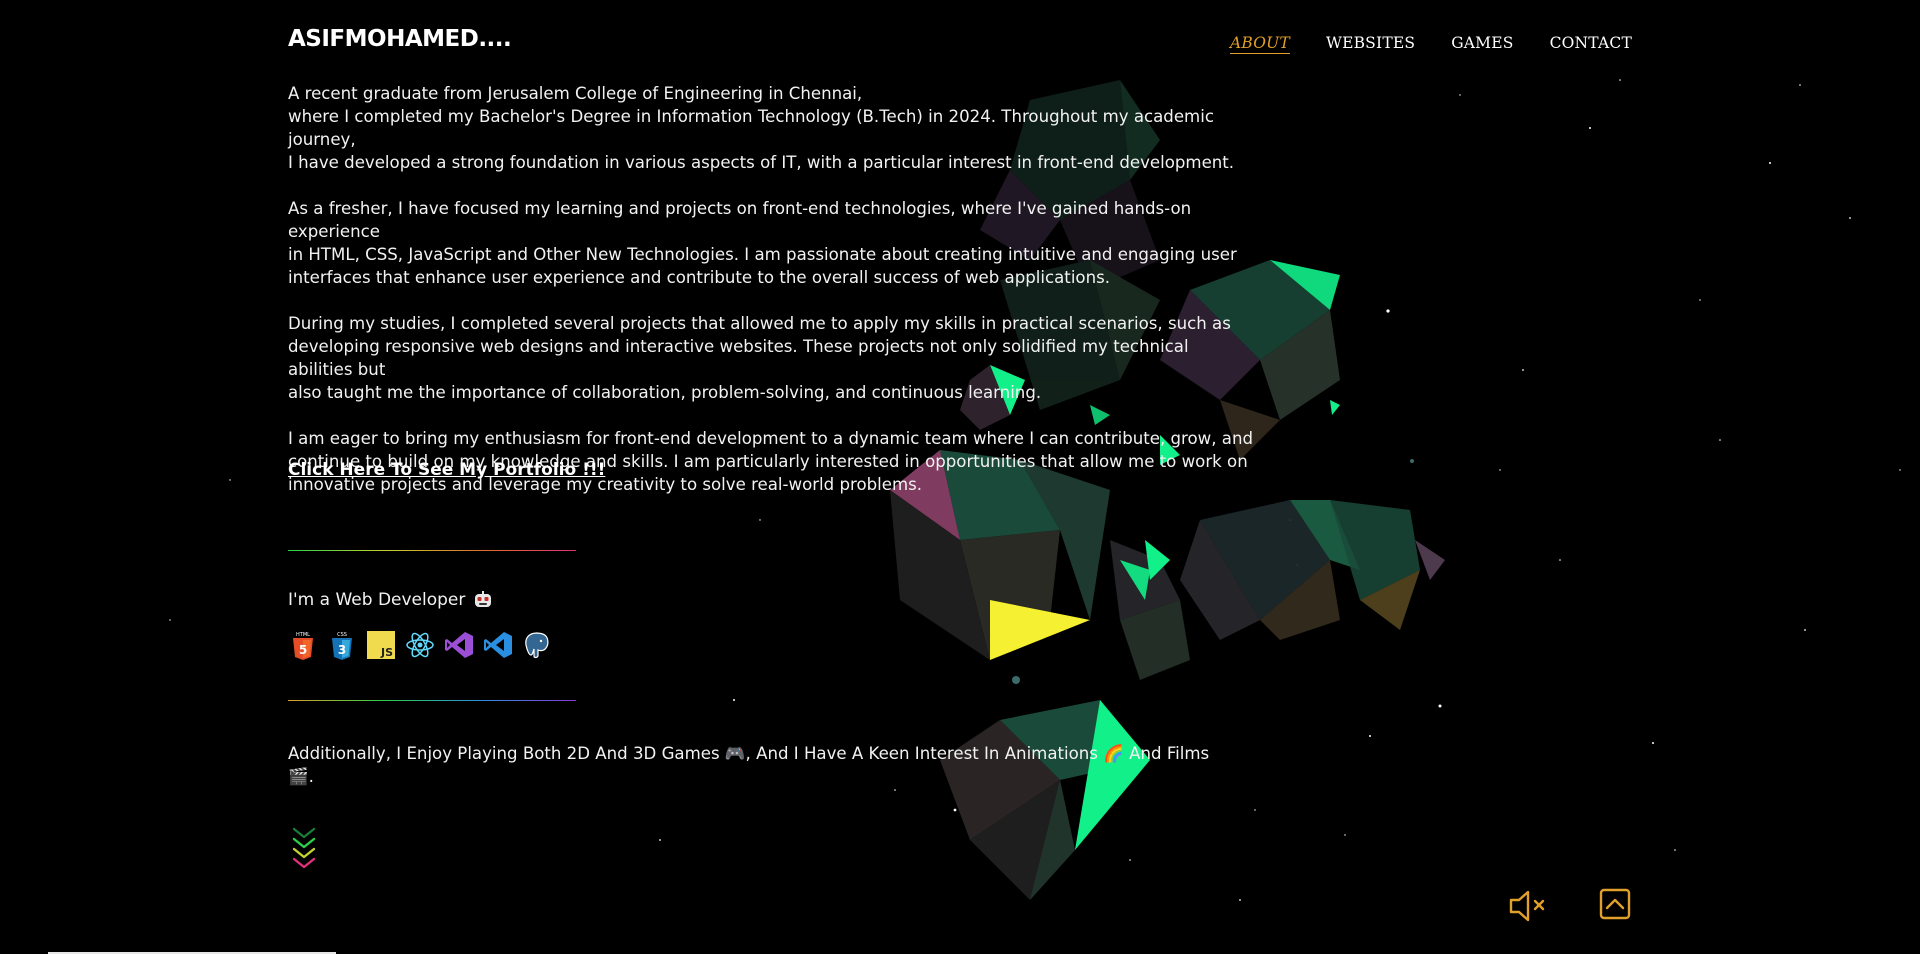 The image size is (1920, 954). What do you see at coordinates (303, 650) in the screenshot?
I see `svg-text: 5` at bounding box center [303, 650].